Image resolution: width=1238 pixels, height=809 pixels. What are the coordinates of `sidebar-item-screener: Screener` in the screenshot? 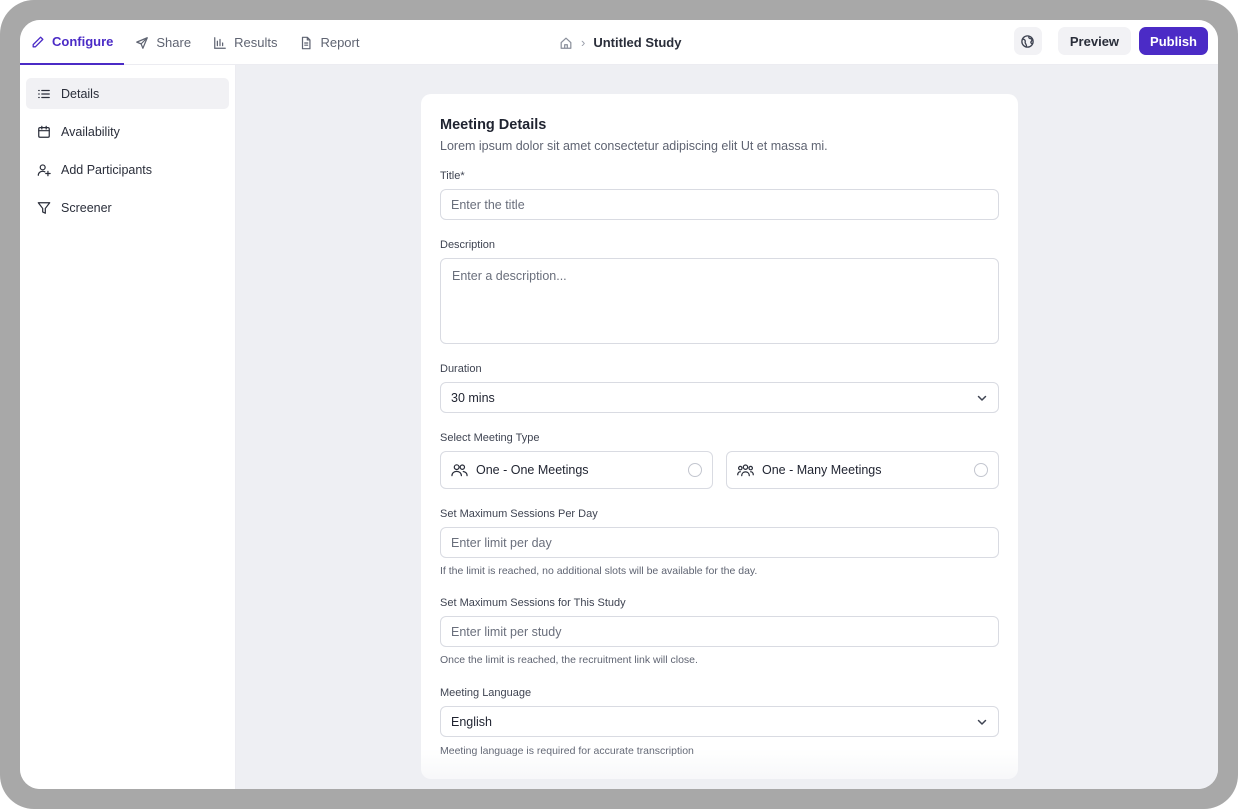 It's located at (127, 207).